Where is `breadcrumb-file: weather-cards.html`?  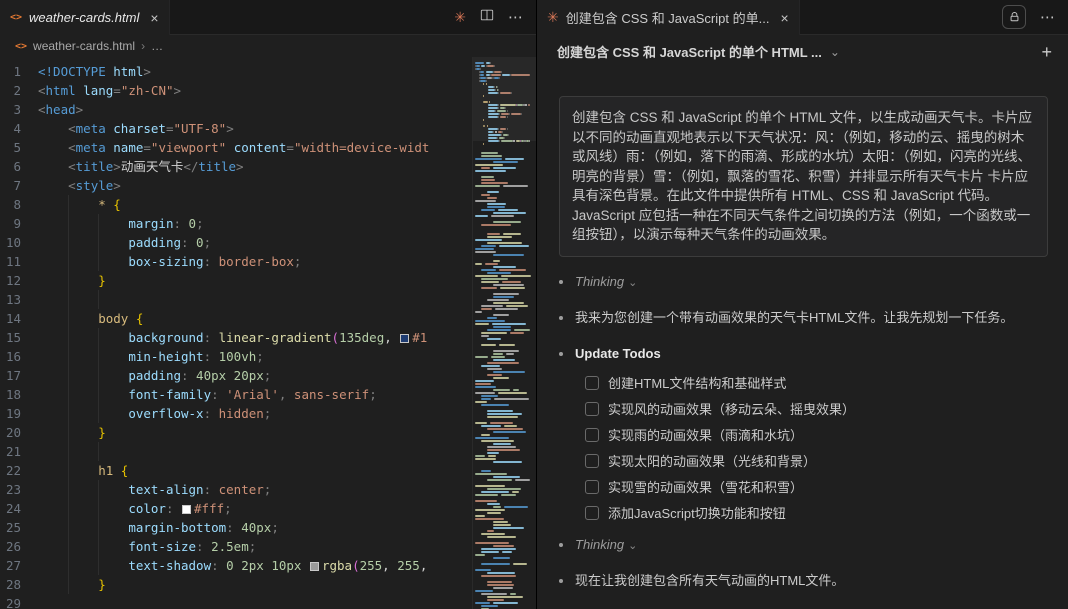
breadcrumb-file: weather-cards.html is located at coordinates (84, 46).